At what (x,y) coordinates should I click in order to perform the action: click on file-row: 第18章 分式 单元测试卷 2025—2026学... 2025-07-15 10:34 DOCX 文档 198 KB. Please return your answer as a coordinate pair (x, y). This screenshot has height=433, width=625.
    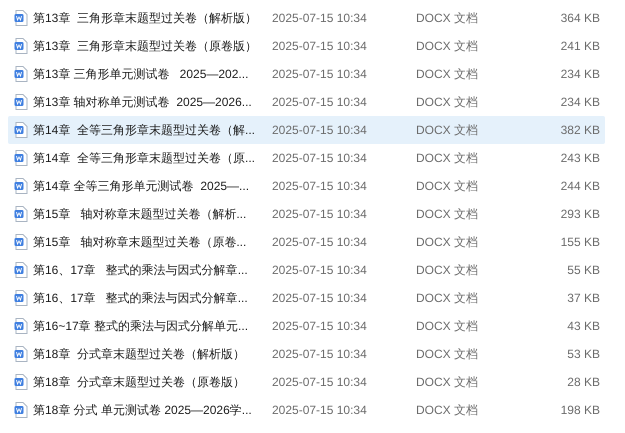
    Looking at the image, I should click on (306, 410).